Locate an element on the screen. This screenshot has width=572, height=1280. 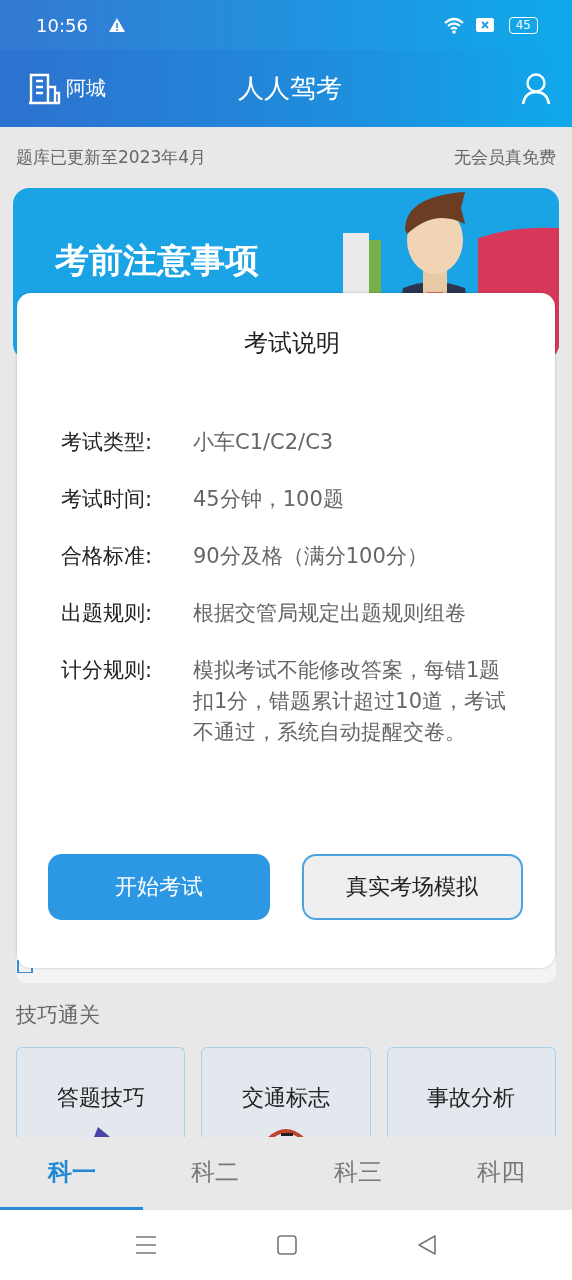
skill-card: 事故分析 is located at coordinates (471, 1092).